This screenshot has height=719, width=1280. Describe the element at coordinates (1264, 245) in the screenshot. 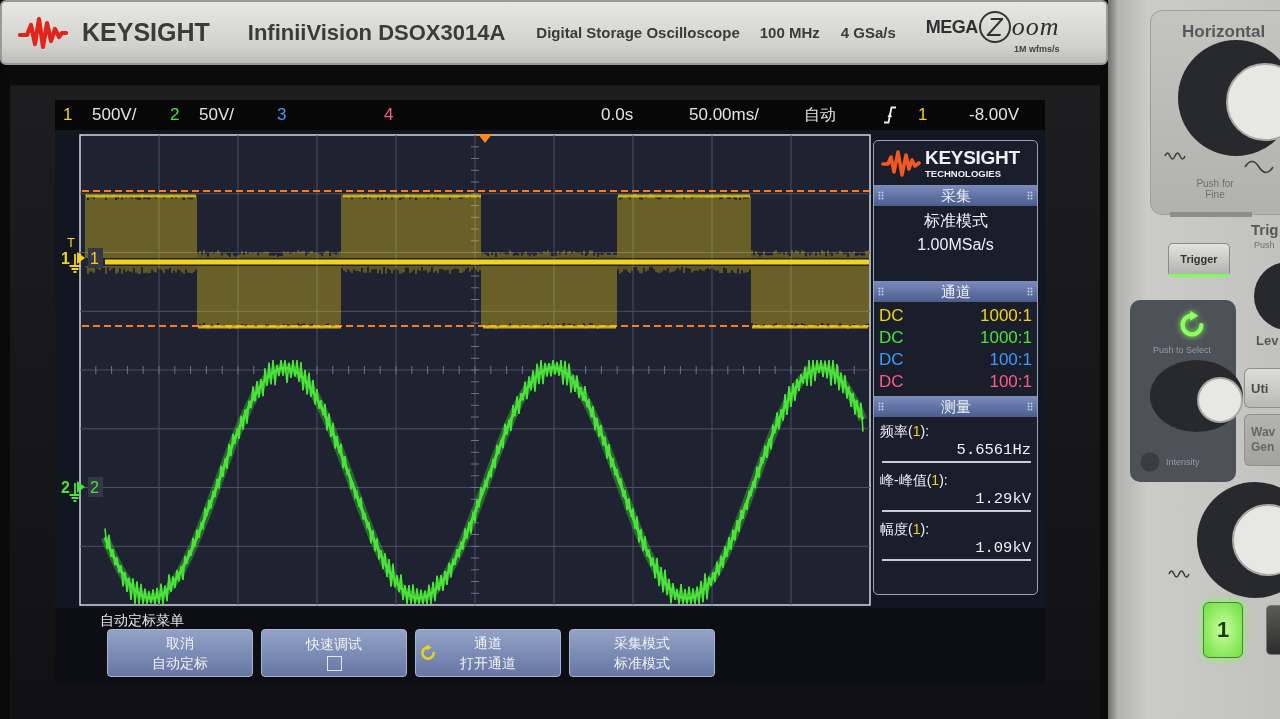

I see `push-hint: Push` at that location.